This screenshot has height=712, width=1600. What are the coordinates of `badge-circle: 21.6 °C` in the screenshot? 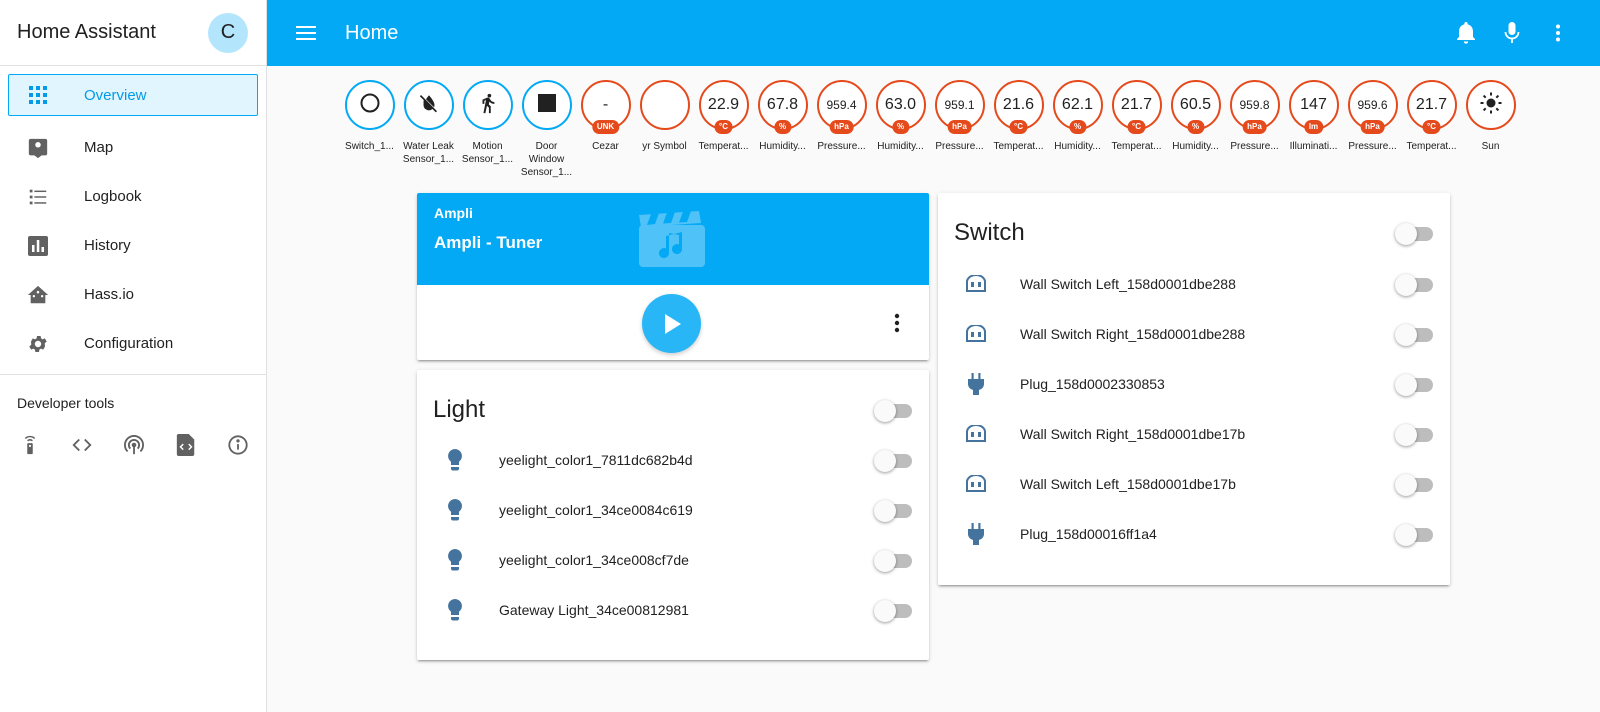 It's located at (1018, 107).